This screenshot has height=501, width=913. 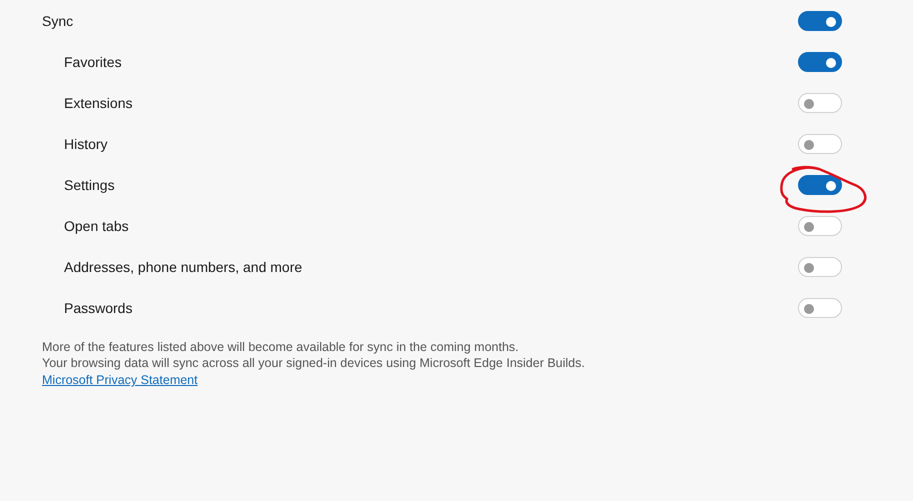 I want to click on setting-label: Passwords, so click(x=98, y=308).